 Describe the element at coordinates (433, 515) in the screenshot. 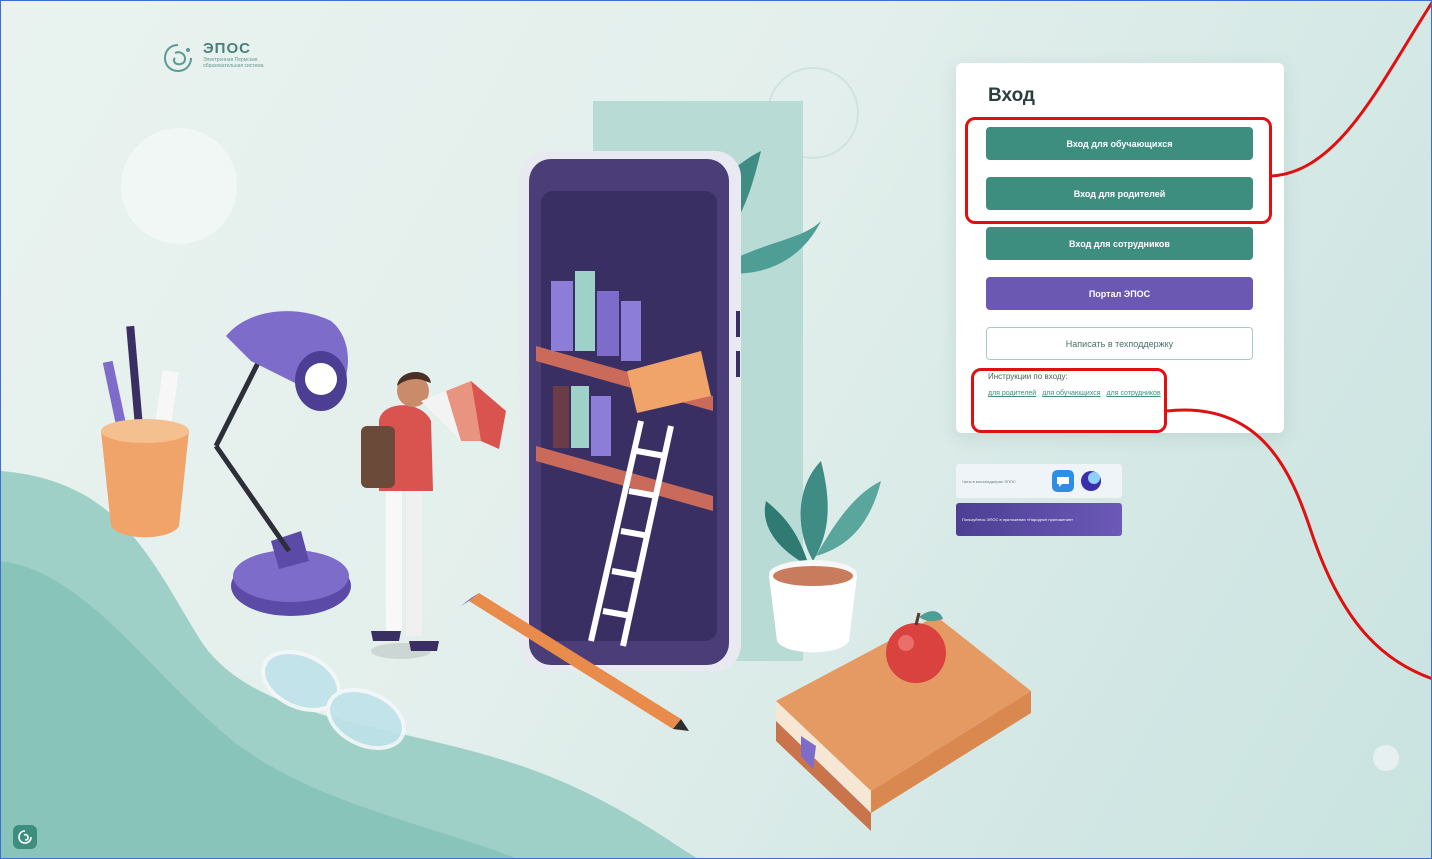

I see `student` at that location.